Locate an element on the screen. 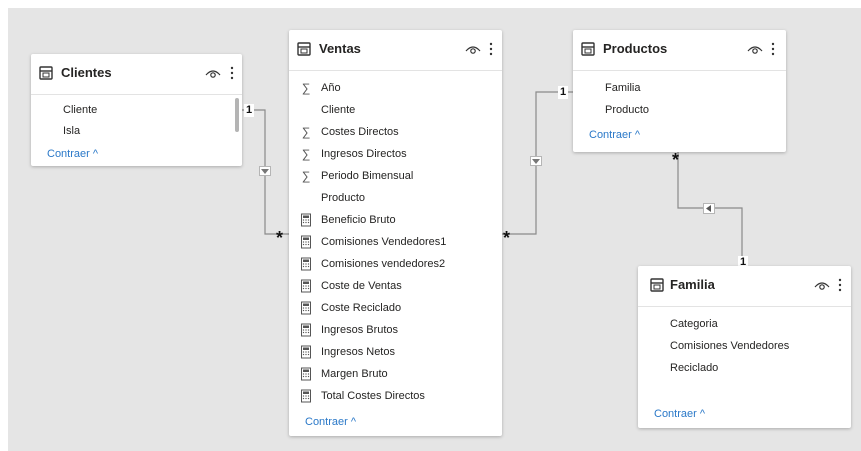 Image resolution: width=861 pixels, height=451 pixels. field-label: Coste de Ventas is located at coordinates (361, 286).